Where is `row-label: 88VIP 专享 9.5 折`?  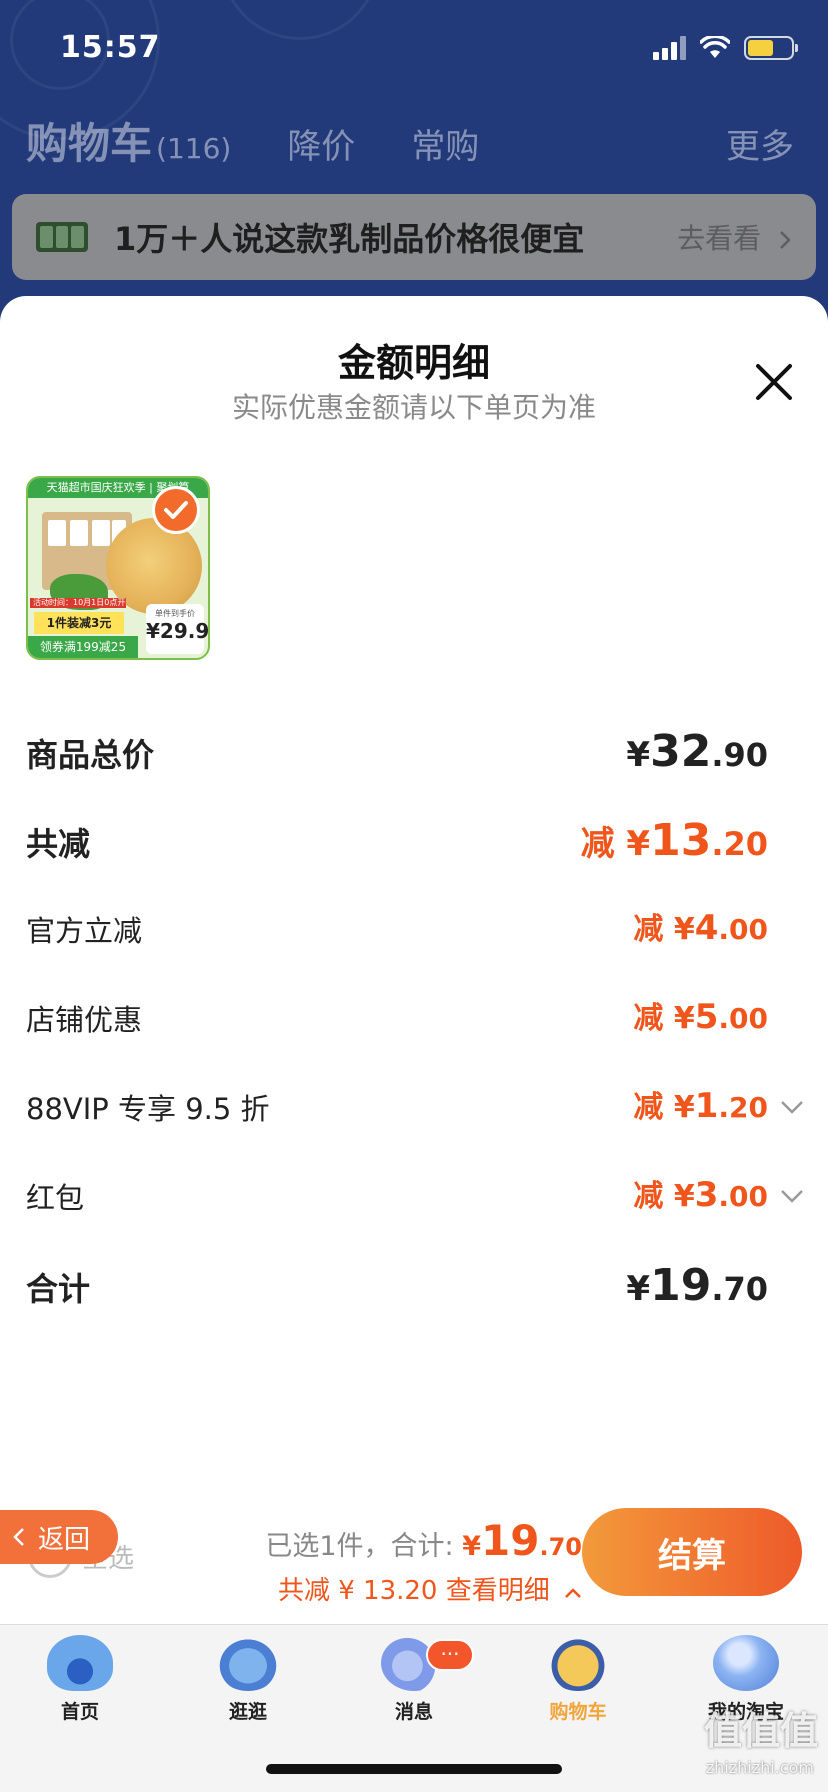 row-label: 88VIP 专享 9.5 折 is located at coordinates (148, 1109).